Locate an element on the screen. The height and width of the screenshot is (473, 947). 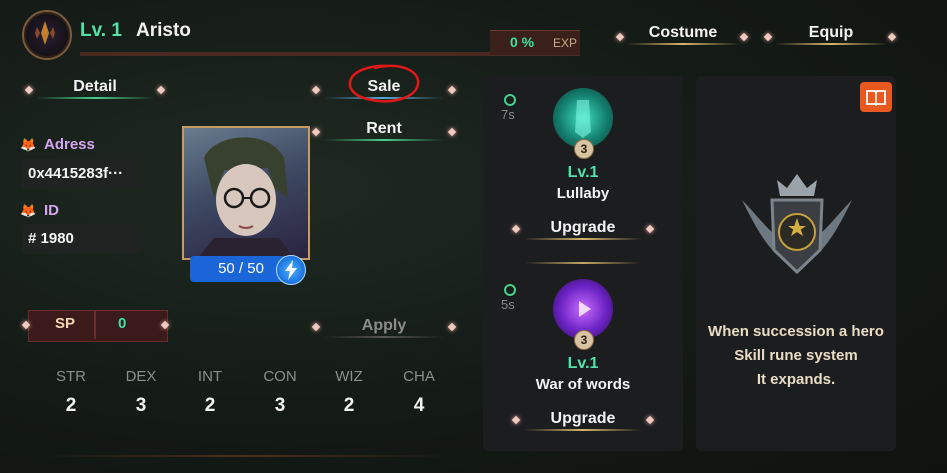
book-icon is located at coordinates (876, 97).